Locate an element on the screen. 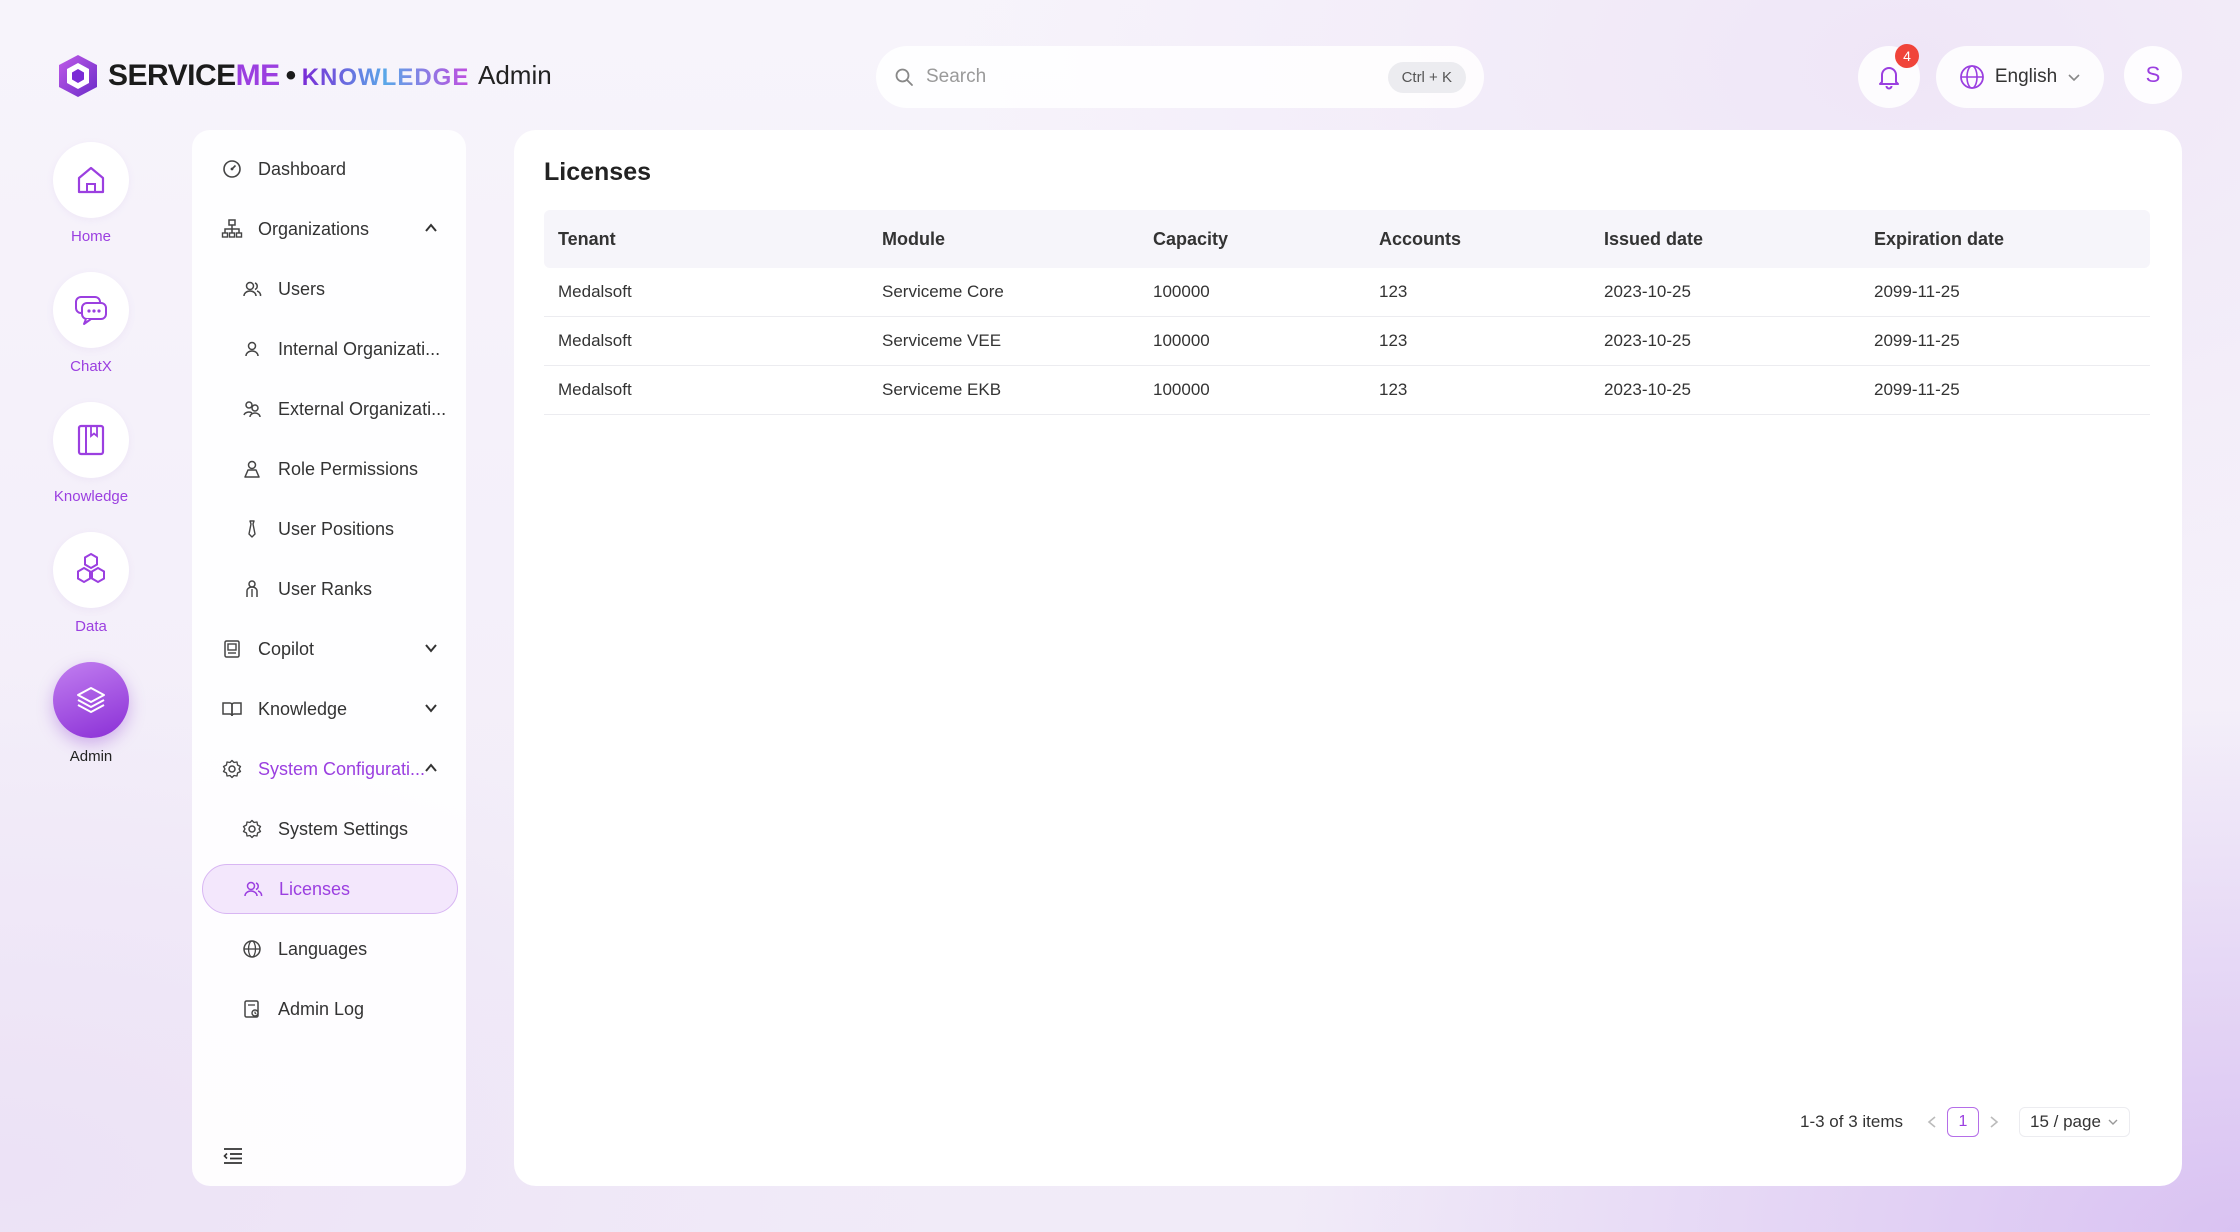 This screenshot has width=2240, height=1232. page-button-current: 1 is located at coordinates (1963, 1122).